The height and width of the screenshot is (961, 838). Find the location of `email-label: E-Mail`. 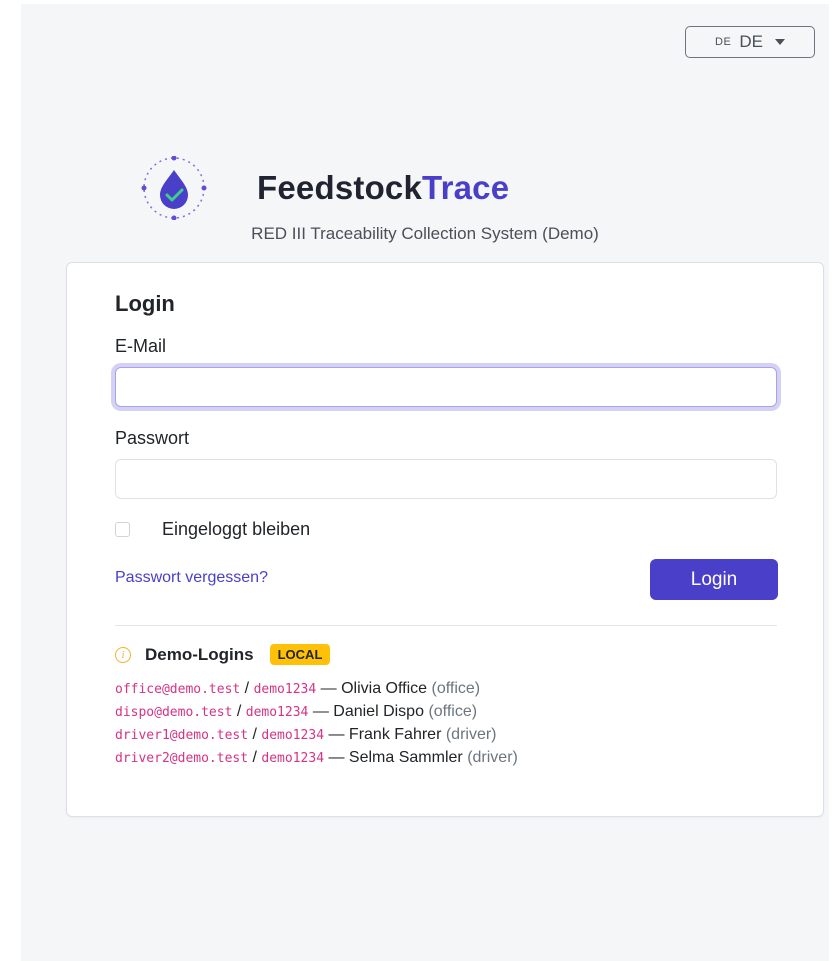

email-label: E-Mail is located at coordinates (141, 346).